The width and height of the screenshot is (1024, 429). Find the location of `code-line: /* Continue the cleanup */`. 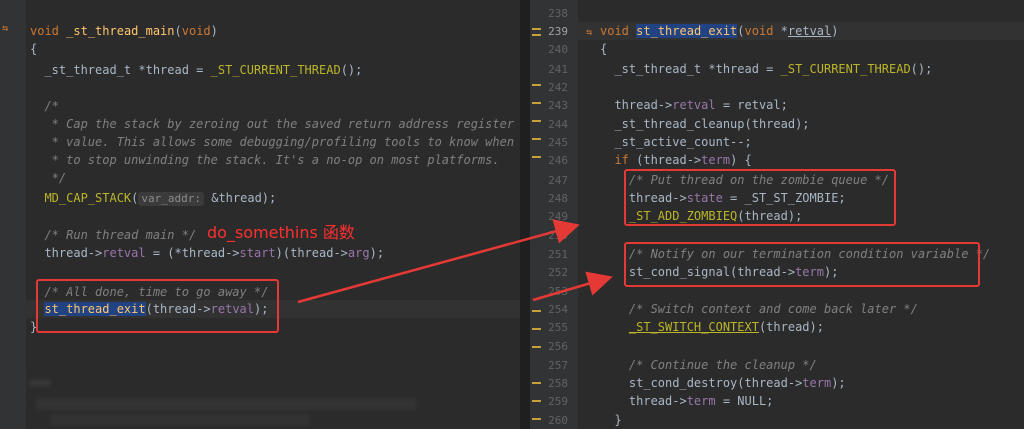

code-line: /* Continue the cleanup */ is located at coordinates (708, 365).